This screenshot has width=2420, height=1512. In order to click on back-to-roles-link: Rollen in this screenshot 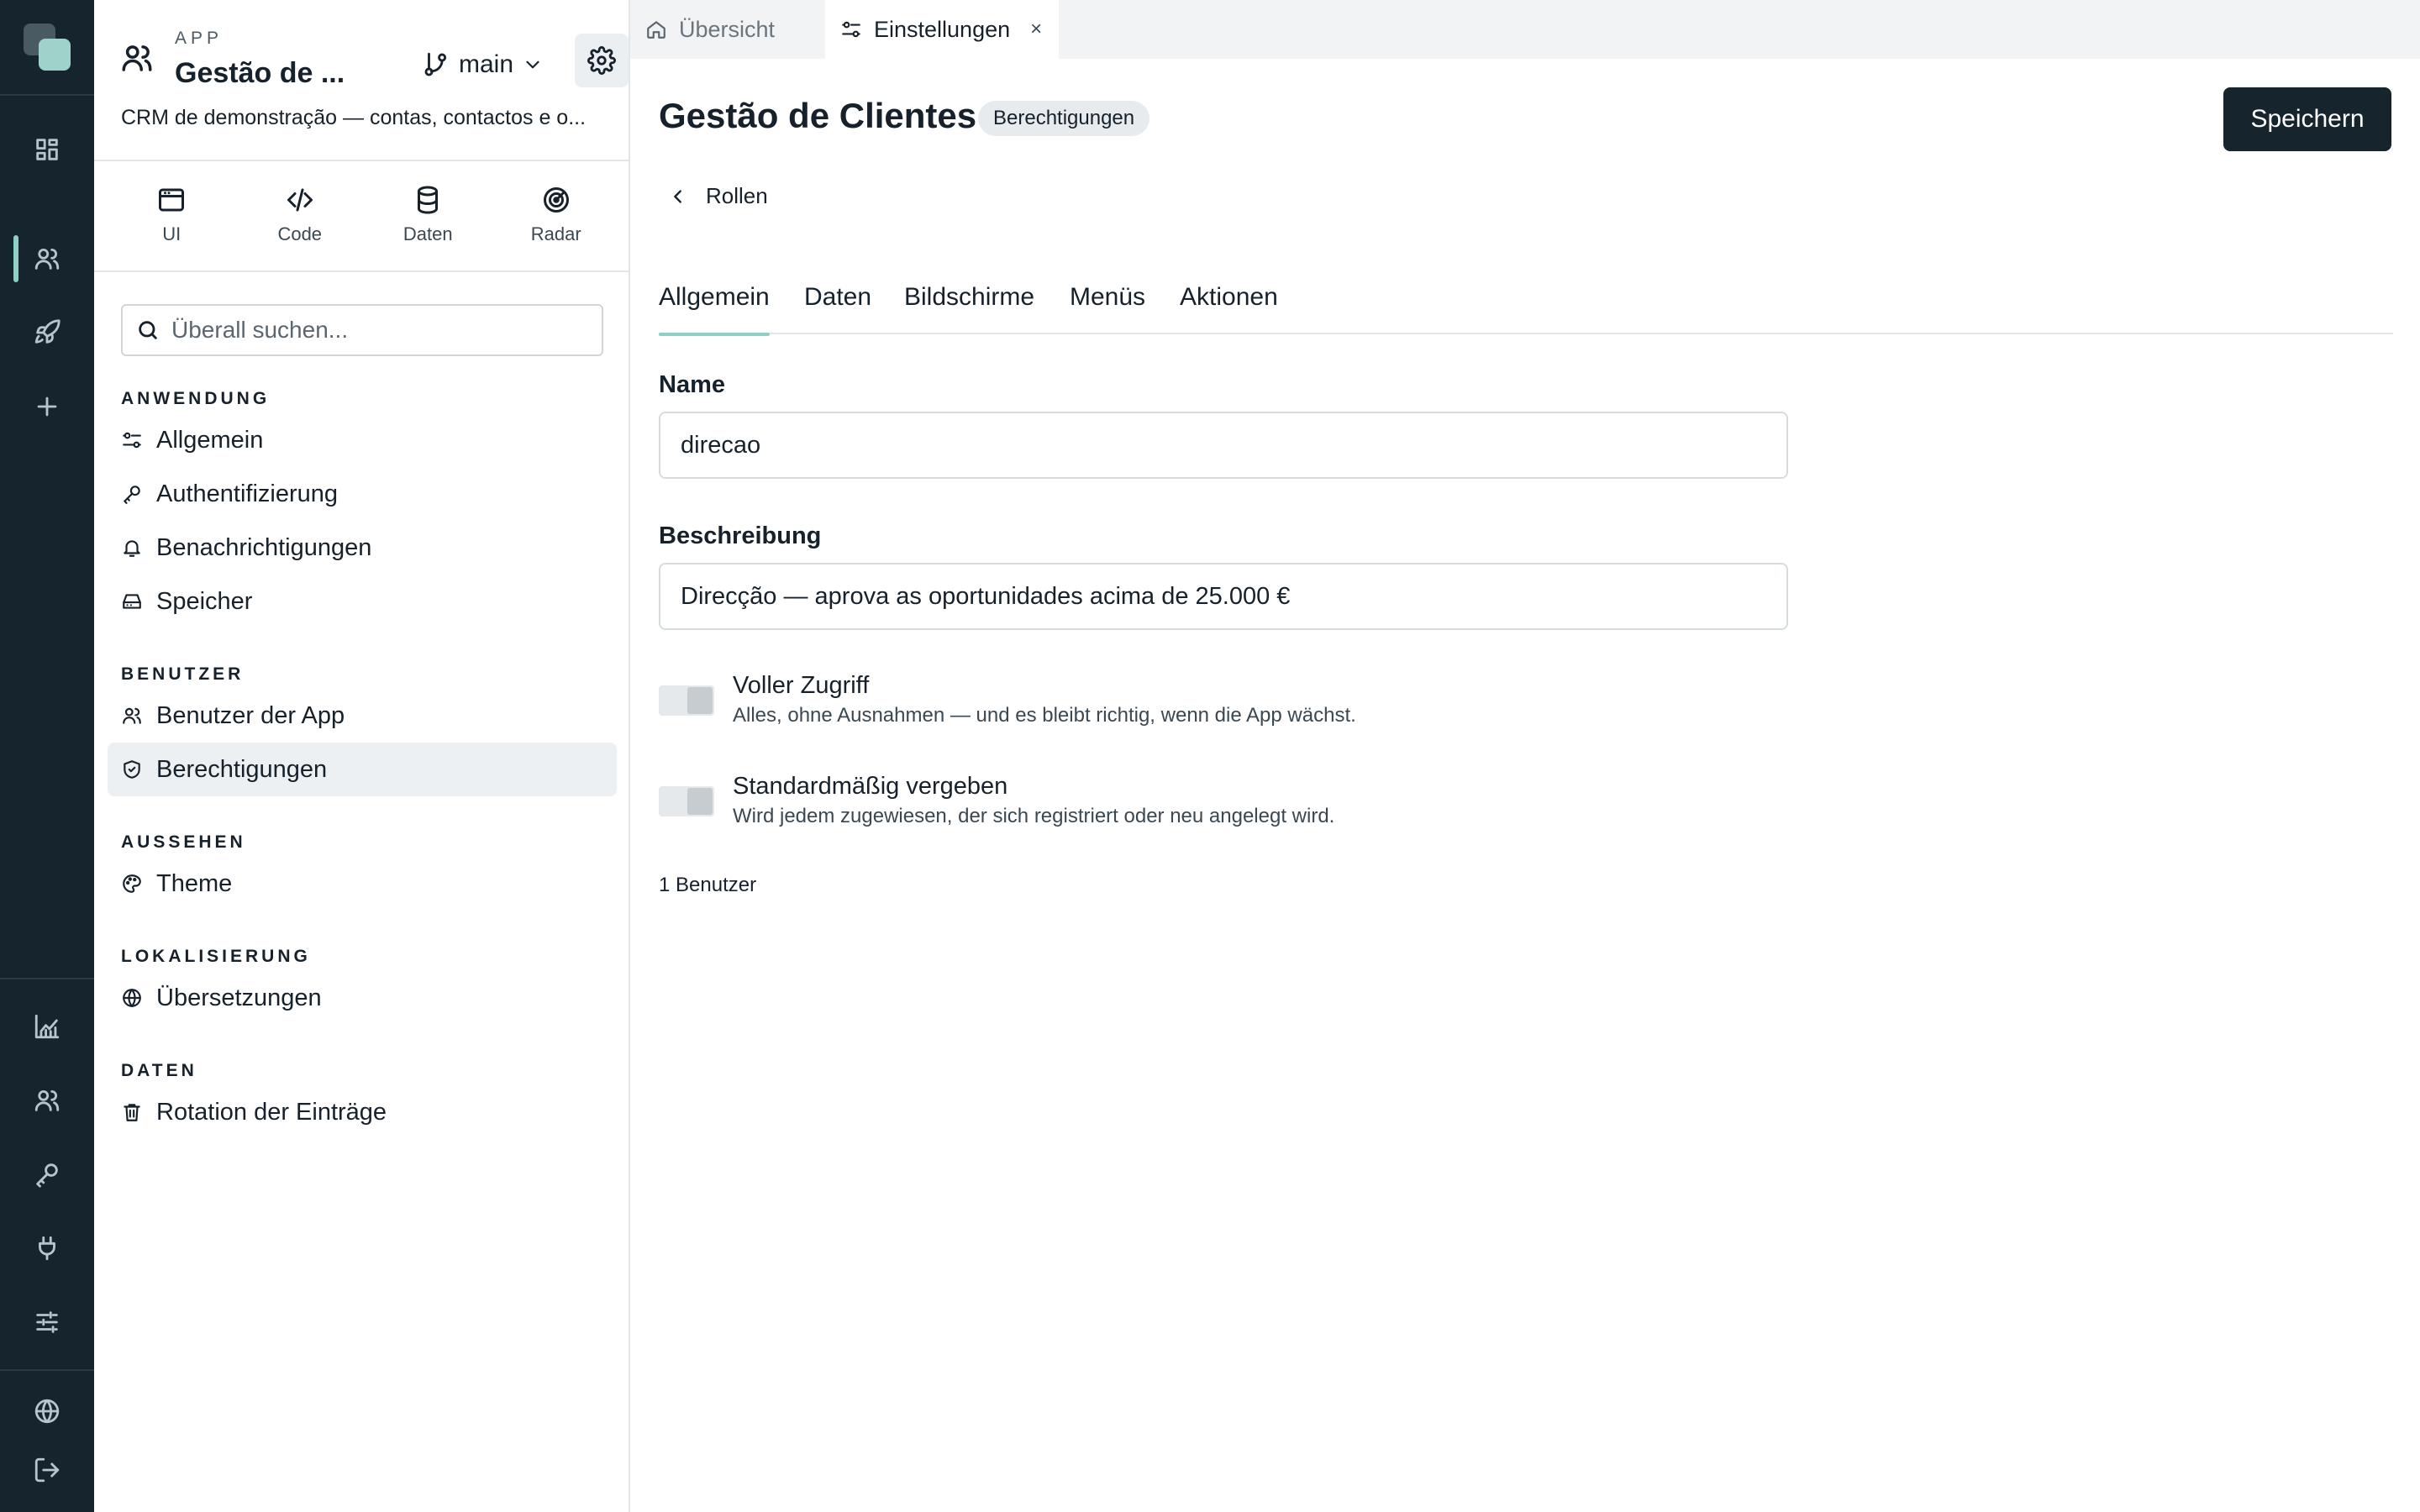, I will do `click(719, 196)`.